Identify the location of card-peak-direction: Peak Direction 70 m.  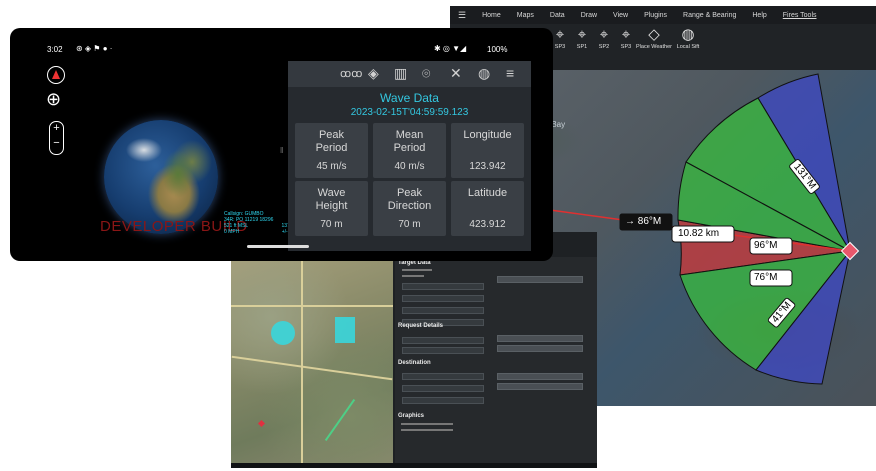
(409, 208).